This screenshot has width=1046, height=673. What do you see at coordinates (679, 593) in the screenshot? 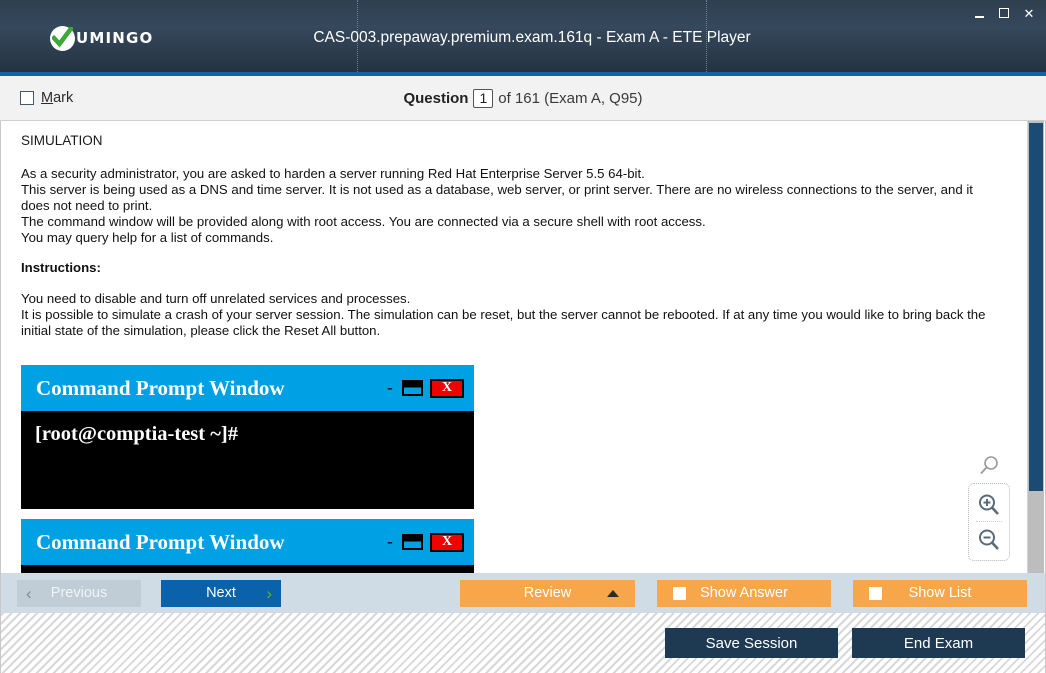
I see `show-answer-checkbox` at bounding box center [679, 593].